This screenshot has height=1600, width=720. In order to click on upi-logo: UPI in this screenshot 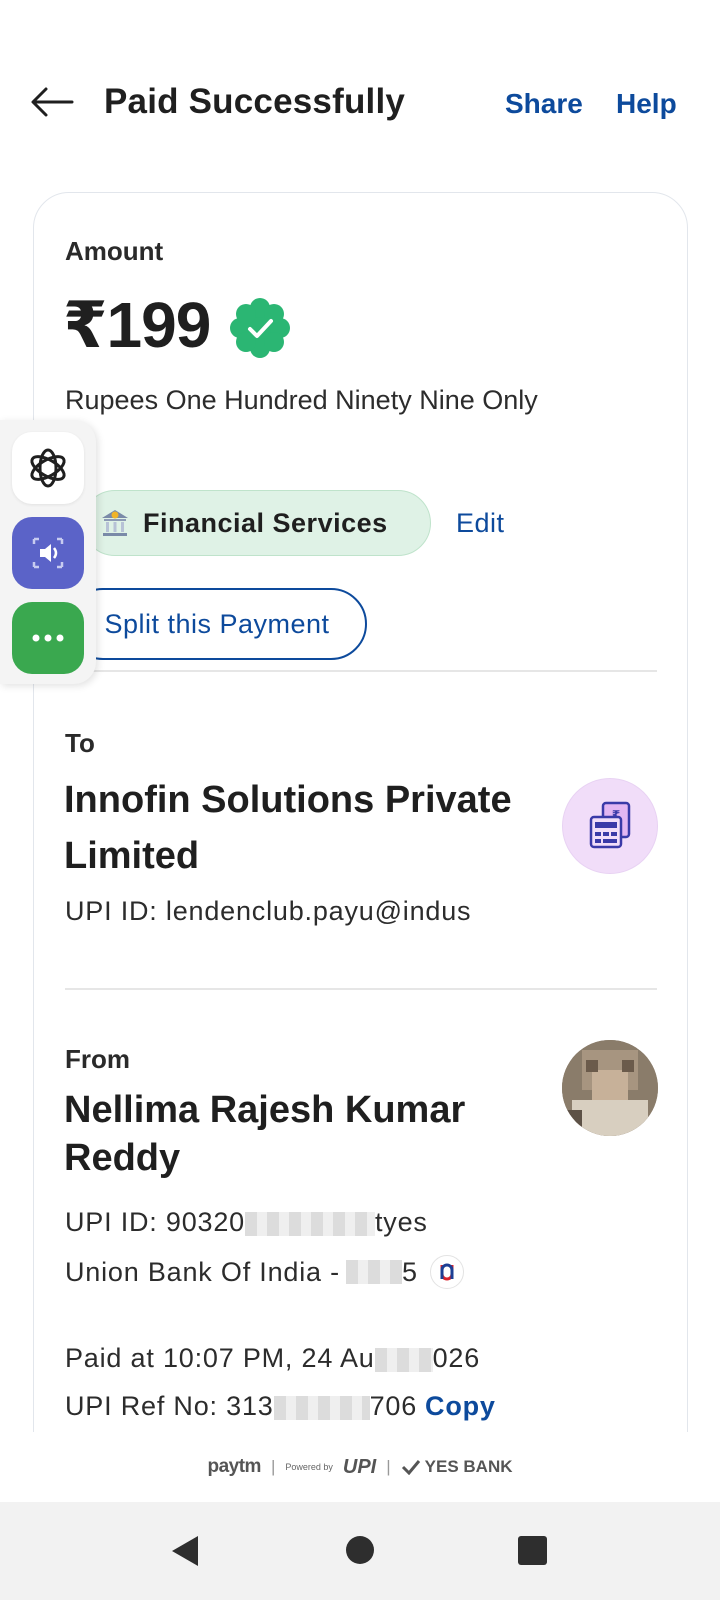, I will do `click(359, 1466)`.